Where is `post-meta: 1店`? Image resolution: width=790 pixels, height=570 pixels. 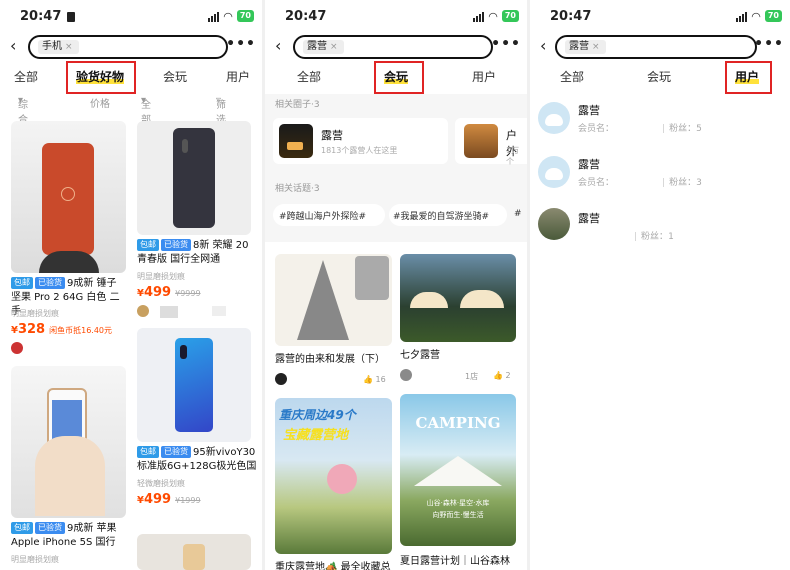 post-meta: 1店 is located at coordinates (472, 376).